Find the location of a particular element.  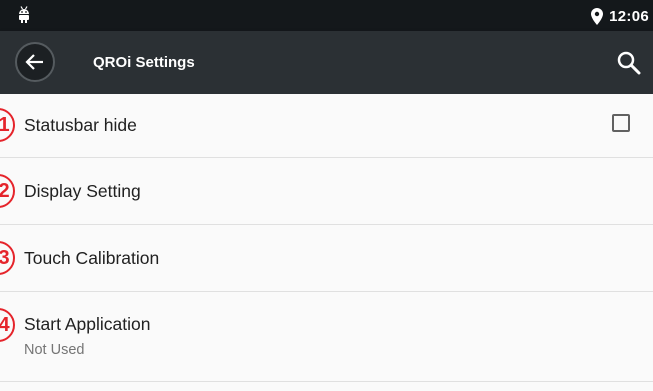

setting-summary: Not Used is located at coordinates (54, 350).